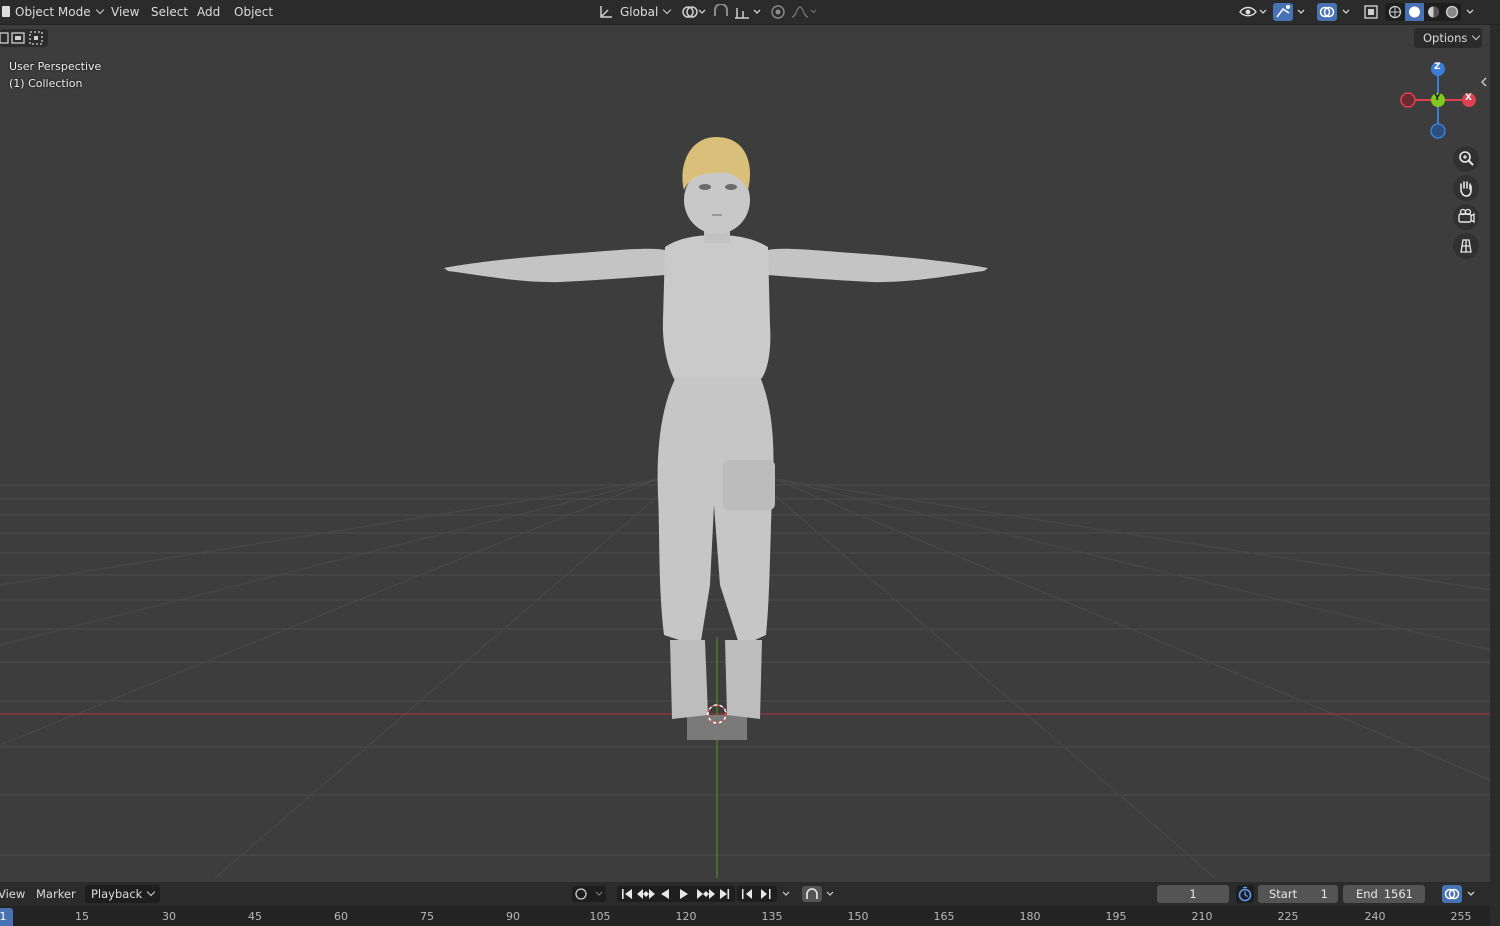 Image resolution: width=1500 pixels, height=926 pixels. What do you see at coordinates (606, 12) in the screenshot?
I see `transform-orientation-icon` at bounding box center [606, 12].